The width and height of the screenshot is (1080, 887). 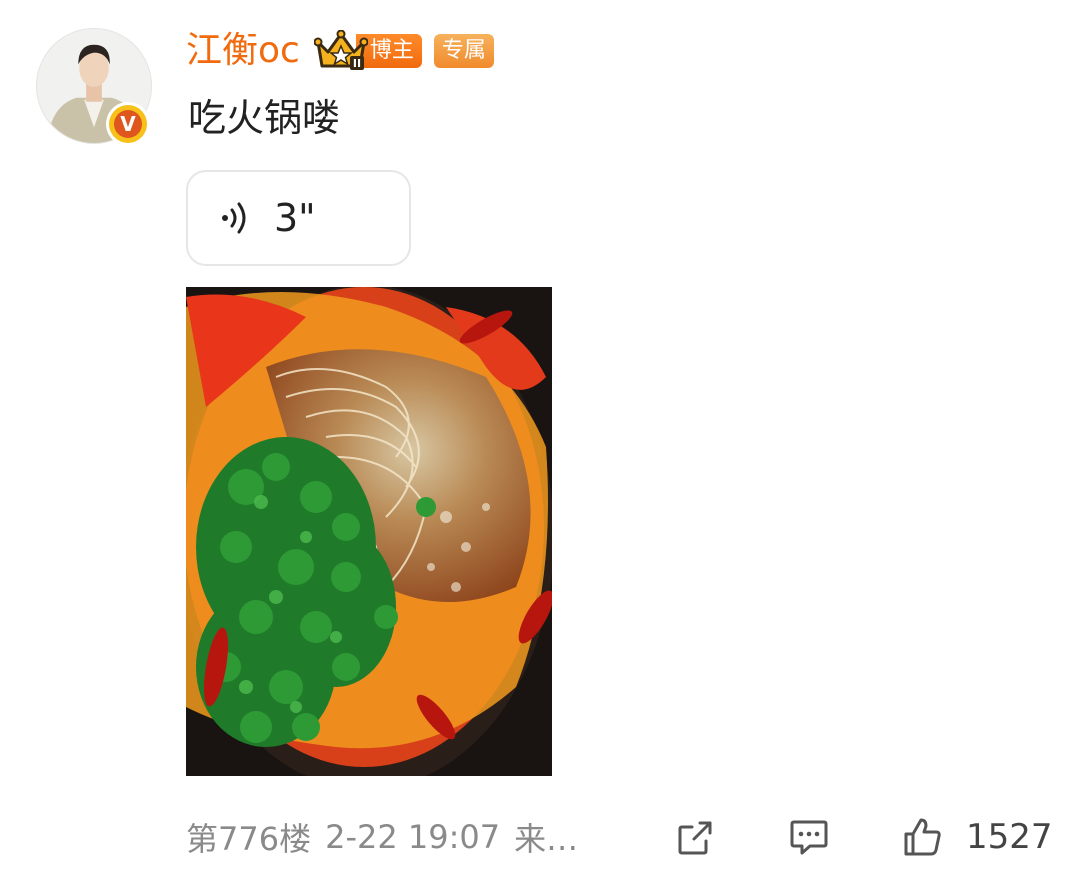 I want to click on crown-icon: II, so click(x=340, y=51).